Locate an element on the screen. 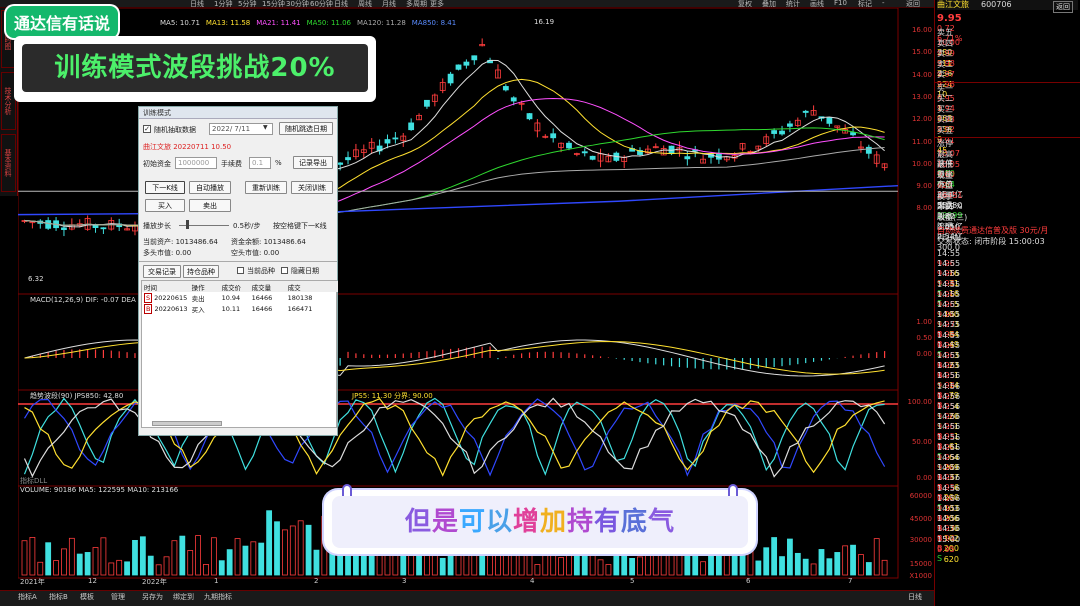 The height and width of the screenshot is (606, 1080). random-date-button: 随机跳选日期 is located at coordinates (306, 128).